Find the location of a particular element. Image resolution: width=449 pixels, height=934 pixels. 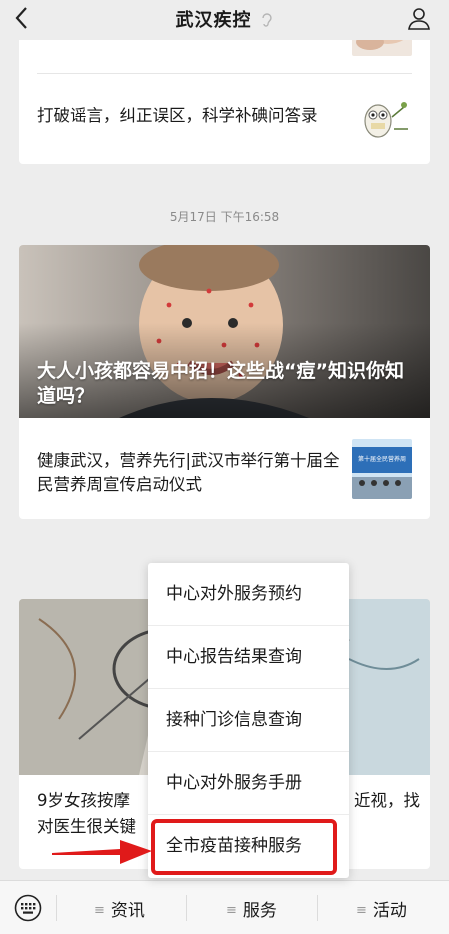

tab-news: ≡ 资讯 is located at coordinates (119, 908).